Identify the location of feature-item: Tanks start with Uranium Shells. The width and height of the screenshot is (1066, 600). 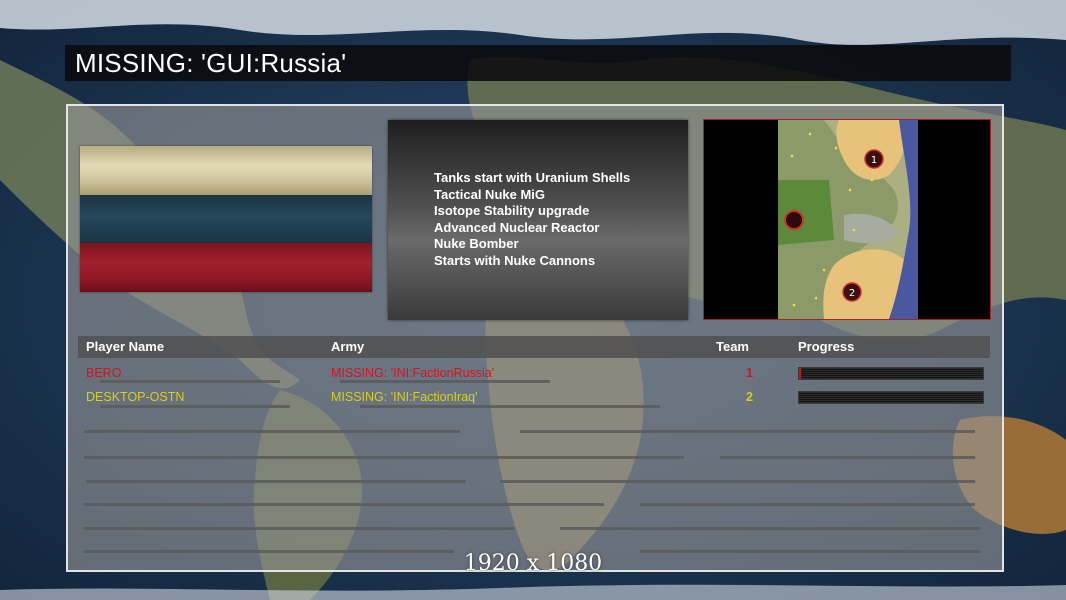
(532, 177).